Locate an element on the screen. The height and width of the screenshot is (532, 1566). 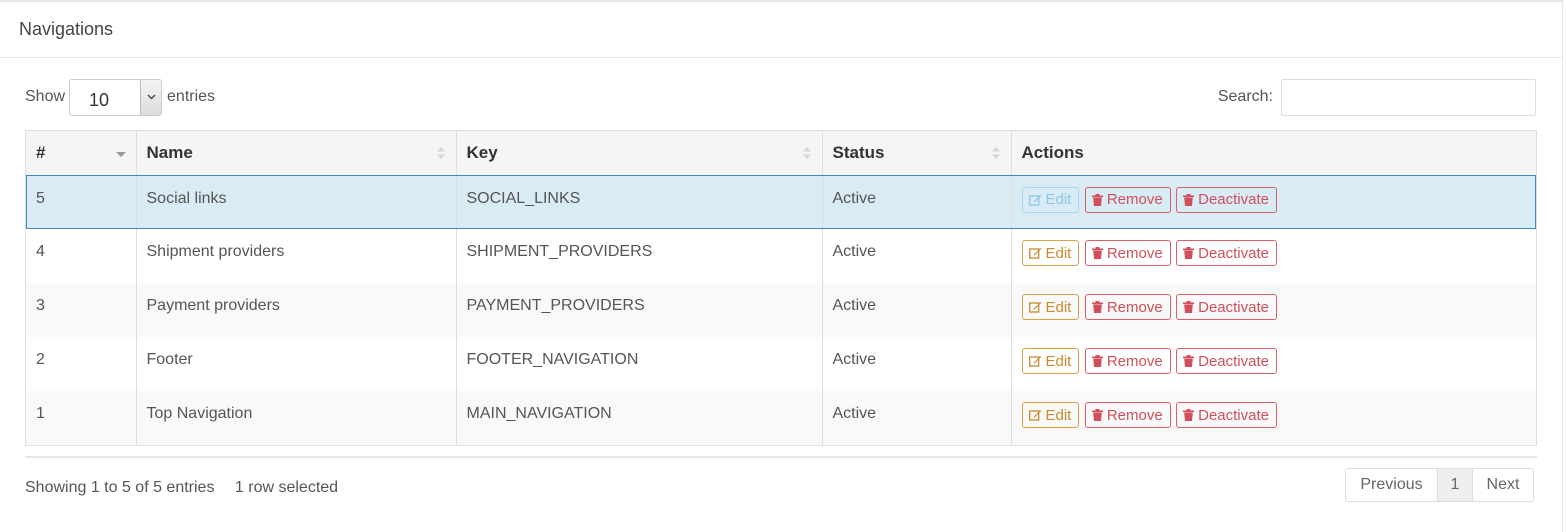
search-label: Search: is located at coordinates (1245, 96).